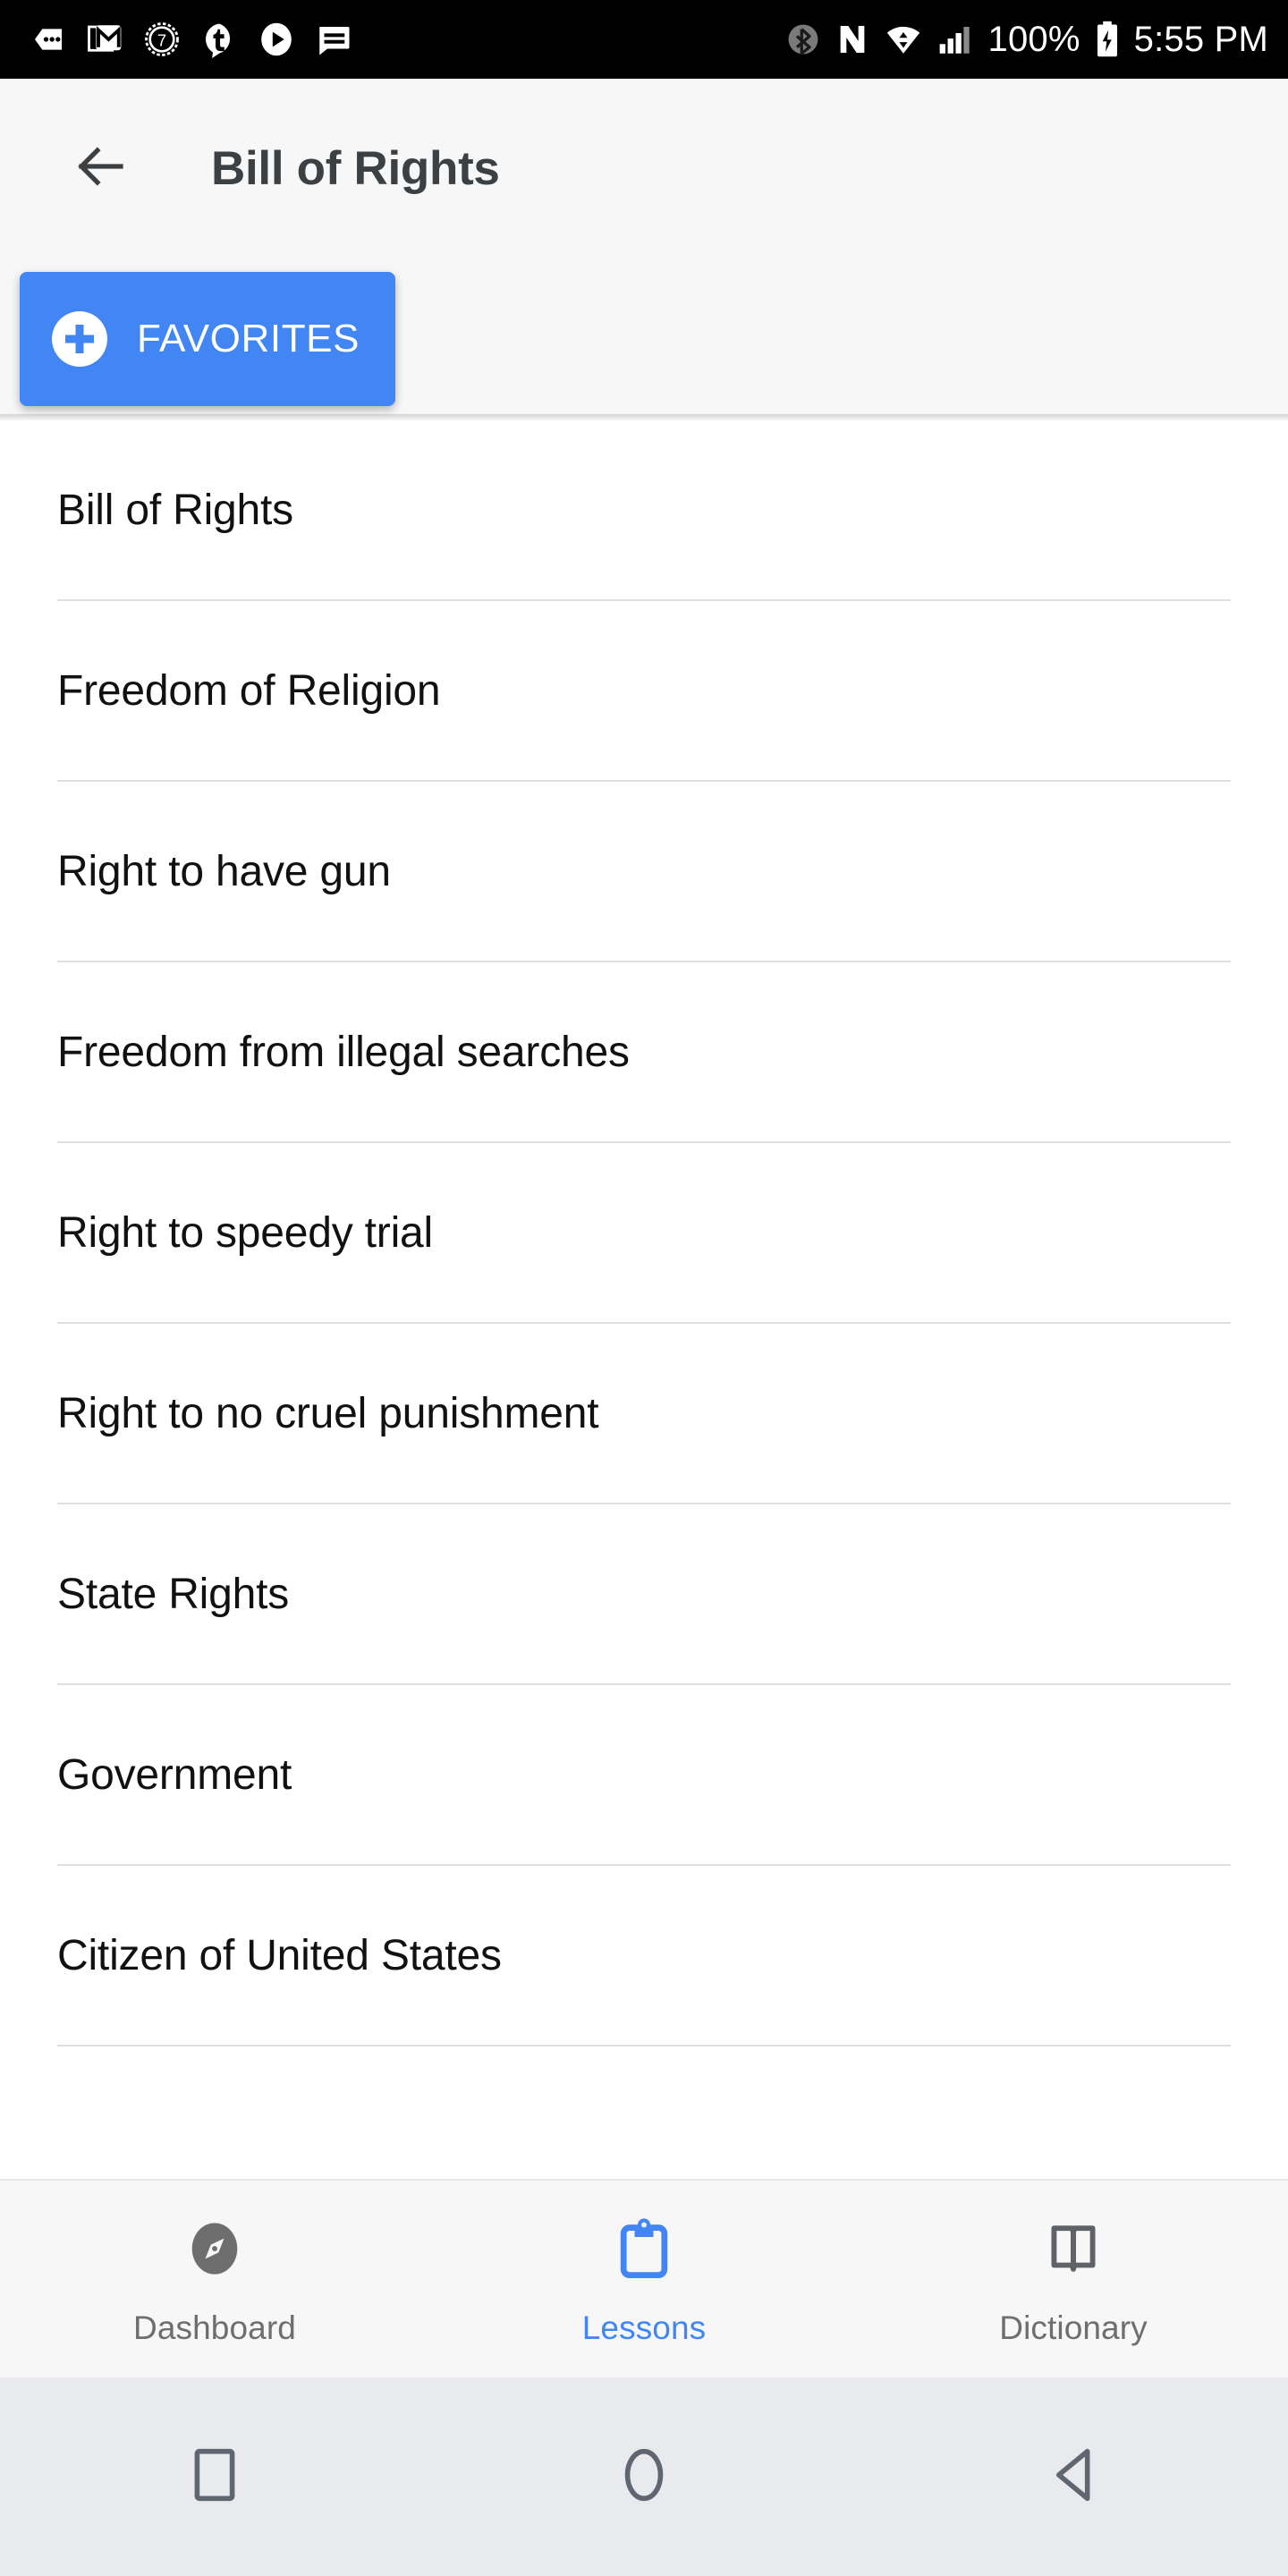  I want to click on play-icon, so click(276, 39).